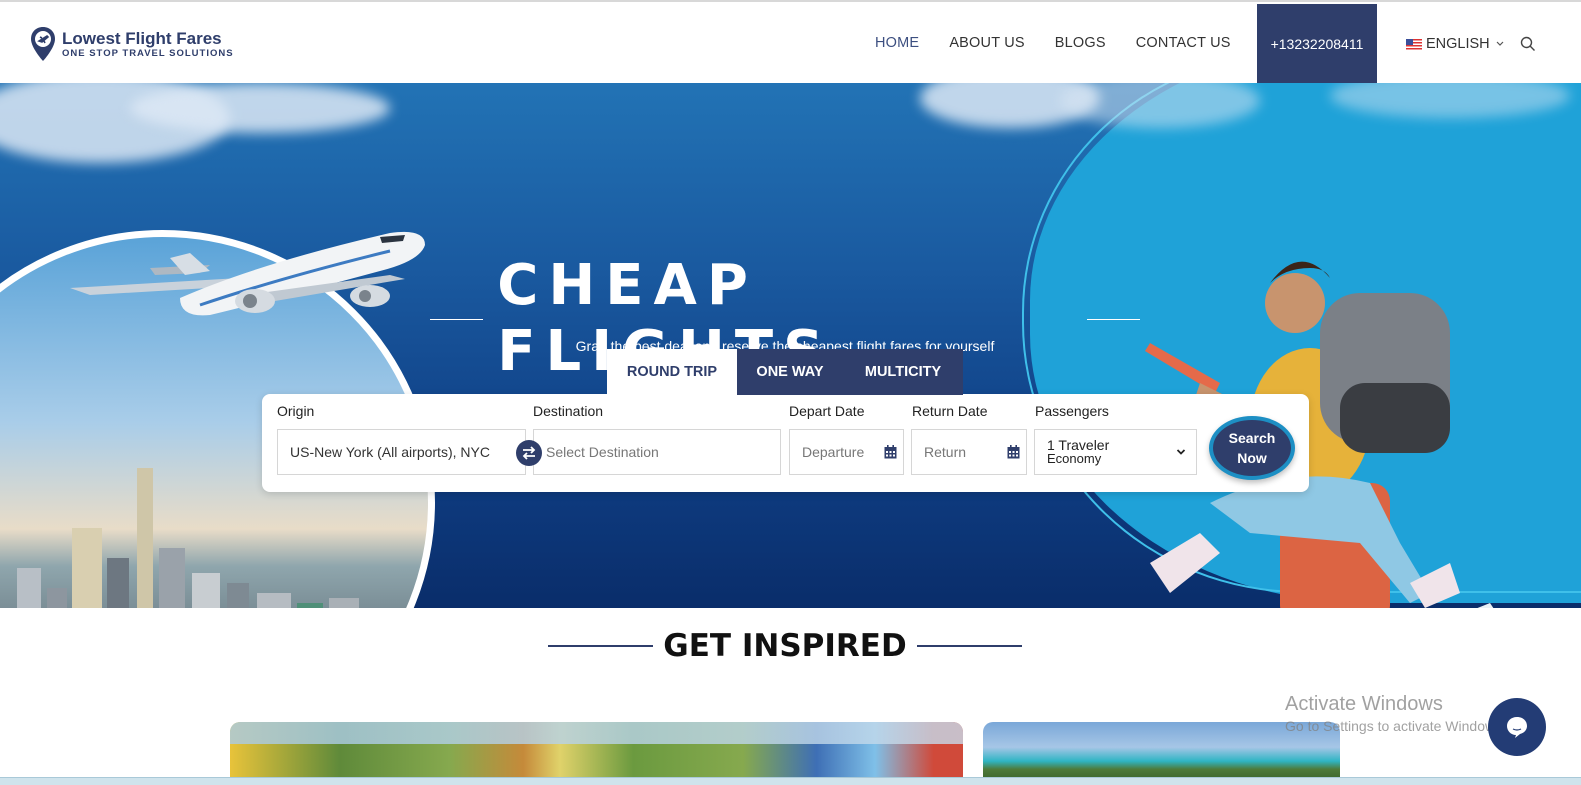 The height and width of the screenshot is (785, 1581). I want to click on nav-home: HOME, so click(897, 43).